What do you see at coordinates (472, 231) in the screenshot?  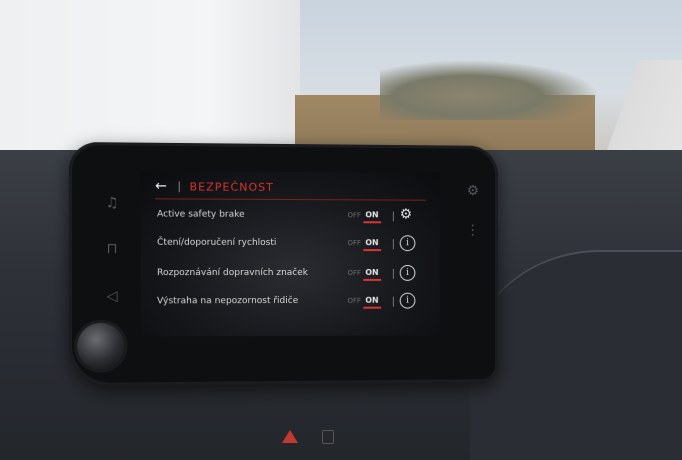 I see `menu-icon: ⋮` at bounding box center [472, 231].